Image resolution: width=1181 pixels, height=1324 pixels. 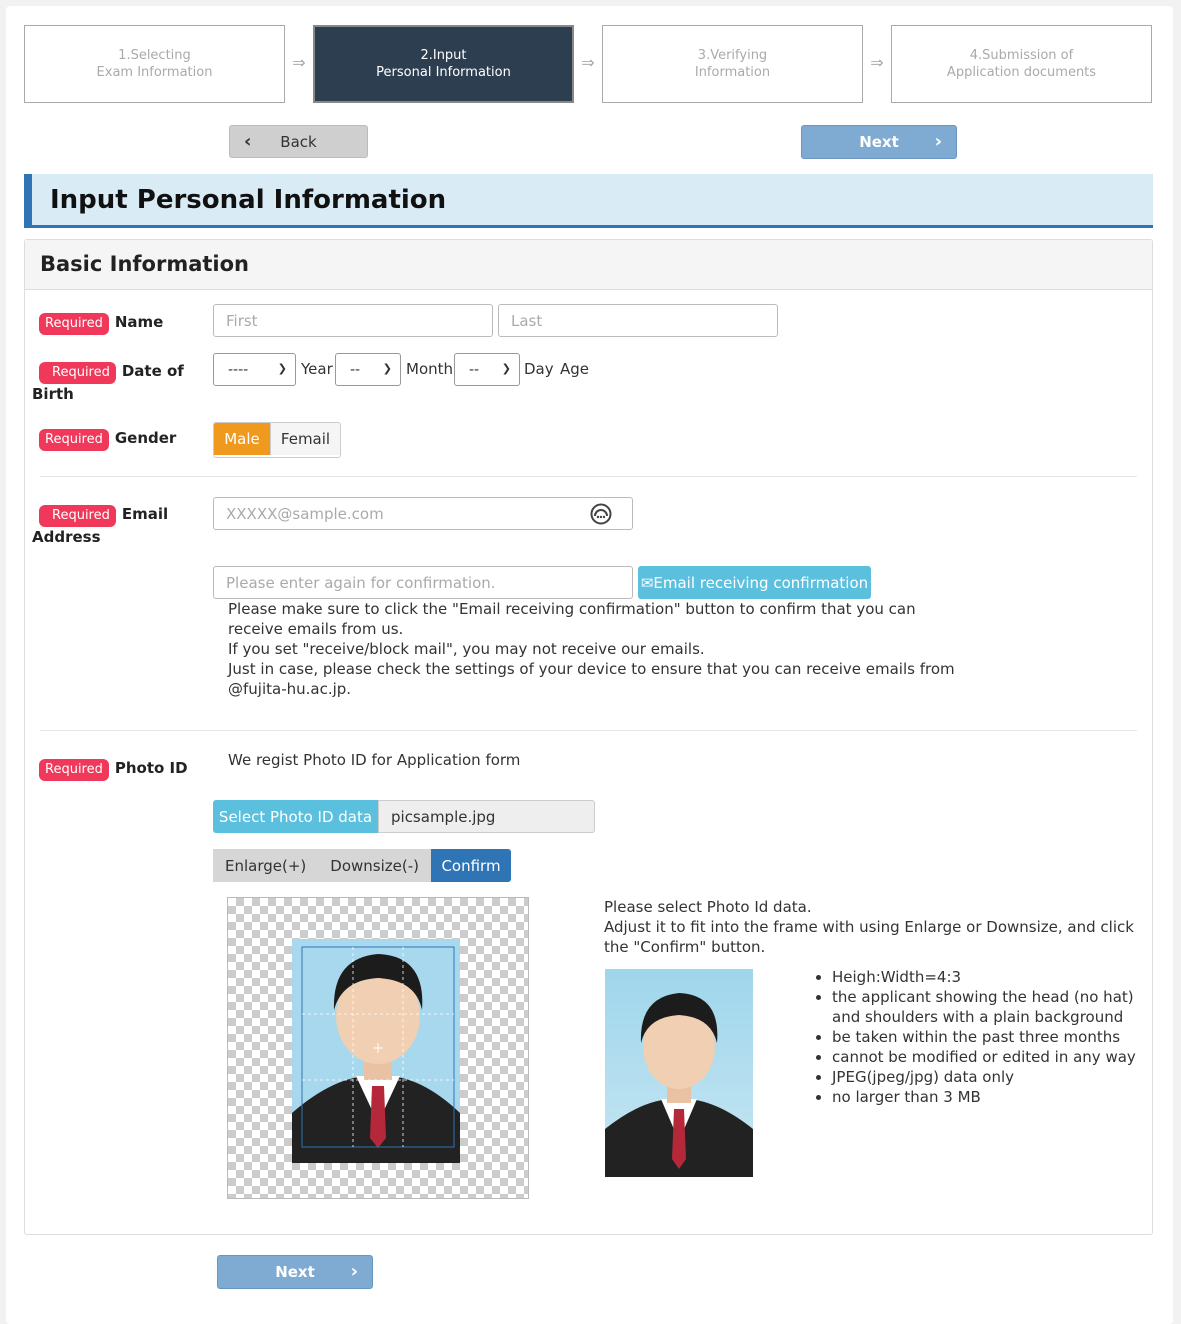 What do you see at coordinates (575, 369) in the screenshot?
I see `age-label: Age` at bounding box center [575, 369].